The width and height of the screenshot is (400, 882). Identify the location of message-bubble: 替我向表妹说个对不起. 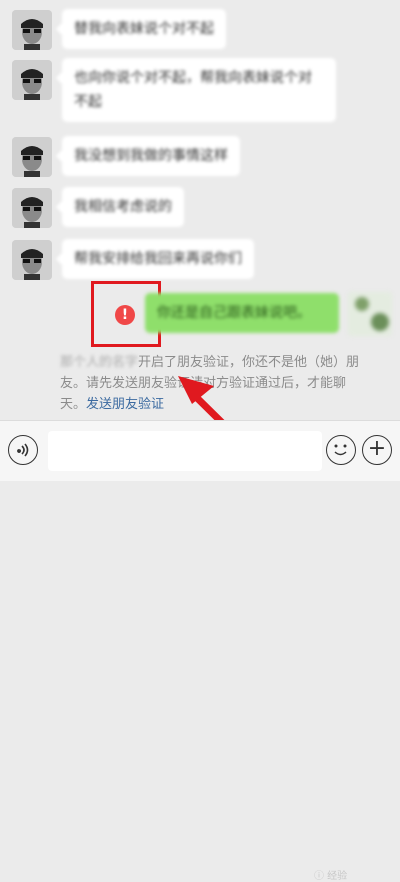
(141, 29).